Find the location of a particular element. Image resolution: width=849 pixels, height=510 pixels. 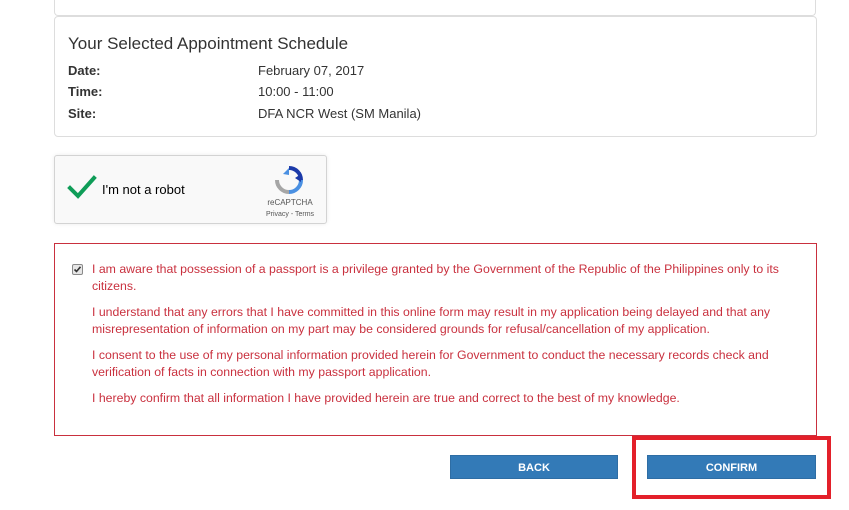

date-label: Date: is located at coordinates (84, 70).